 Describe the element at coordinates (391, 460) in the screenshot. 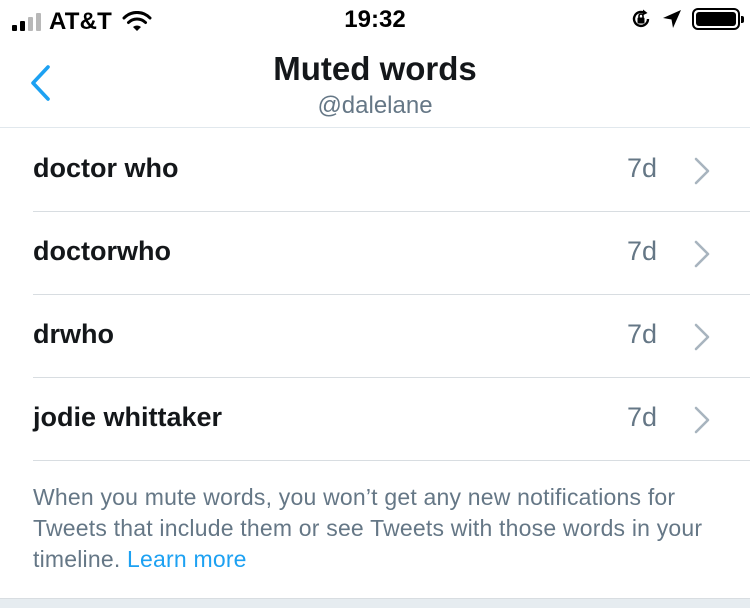

I see `row-divider` at that location.